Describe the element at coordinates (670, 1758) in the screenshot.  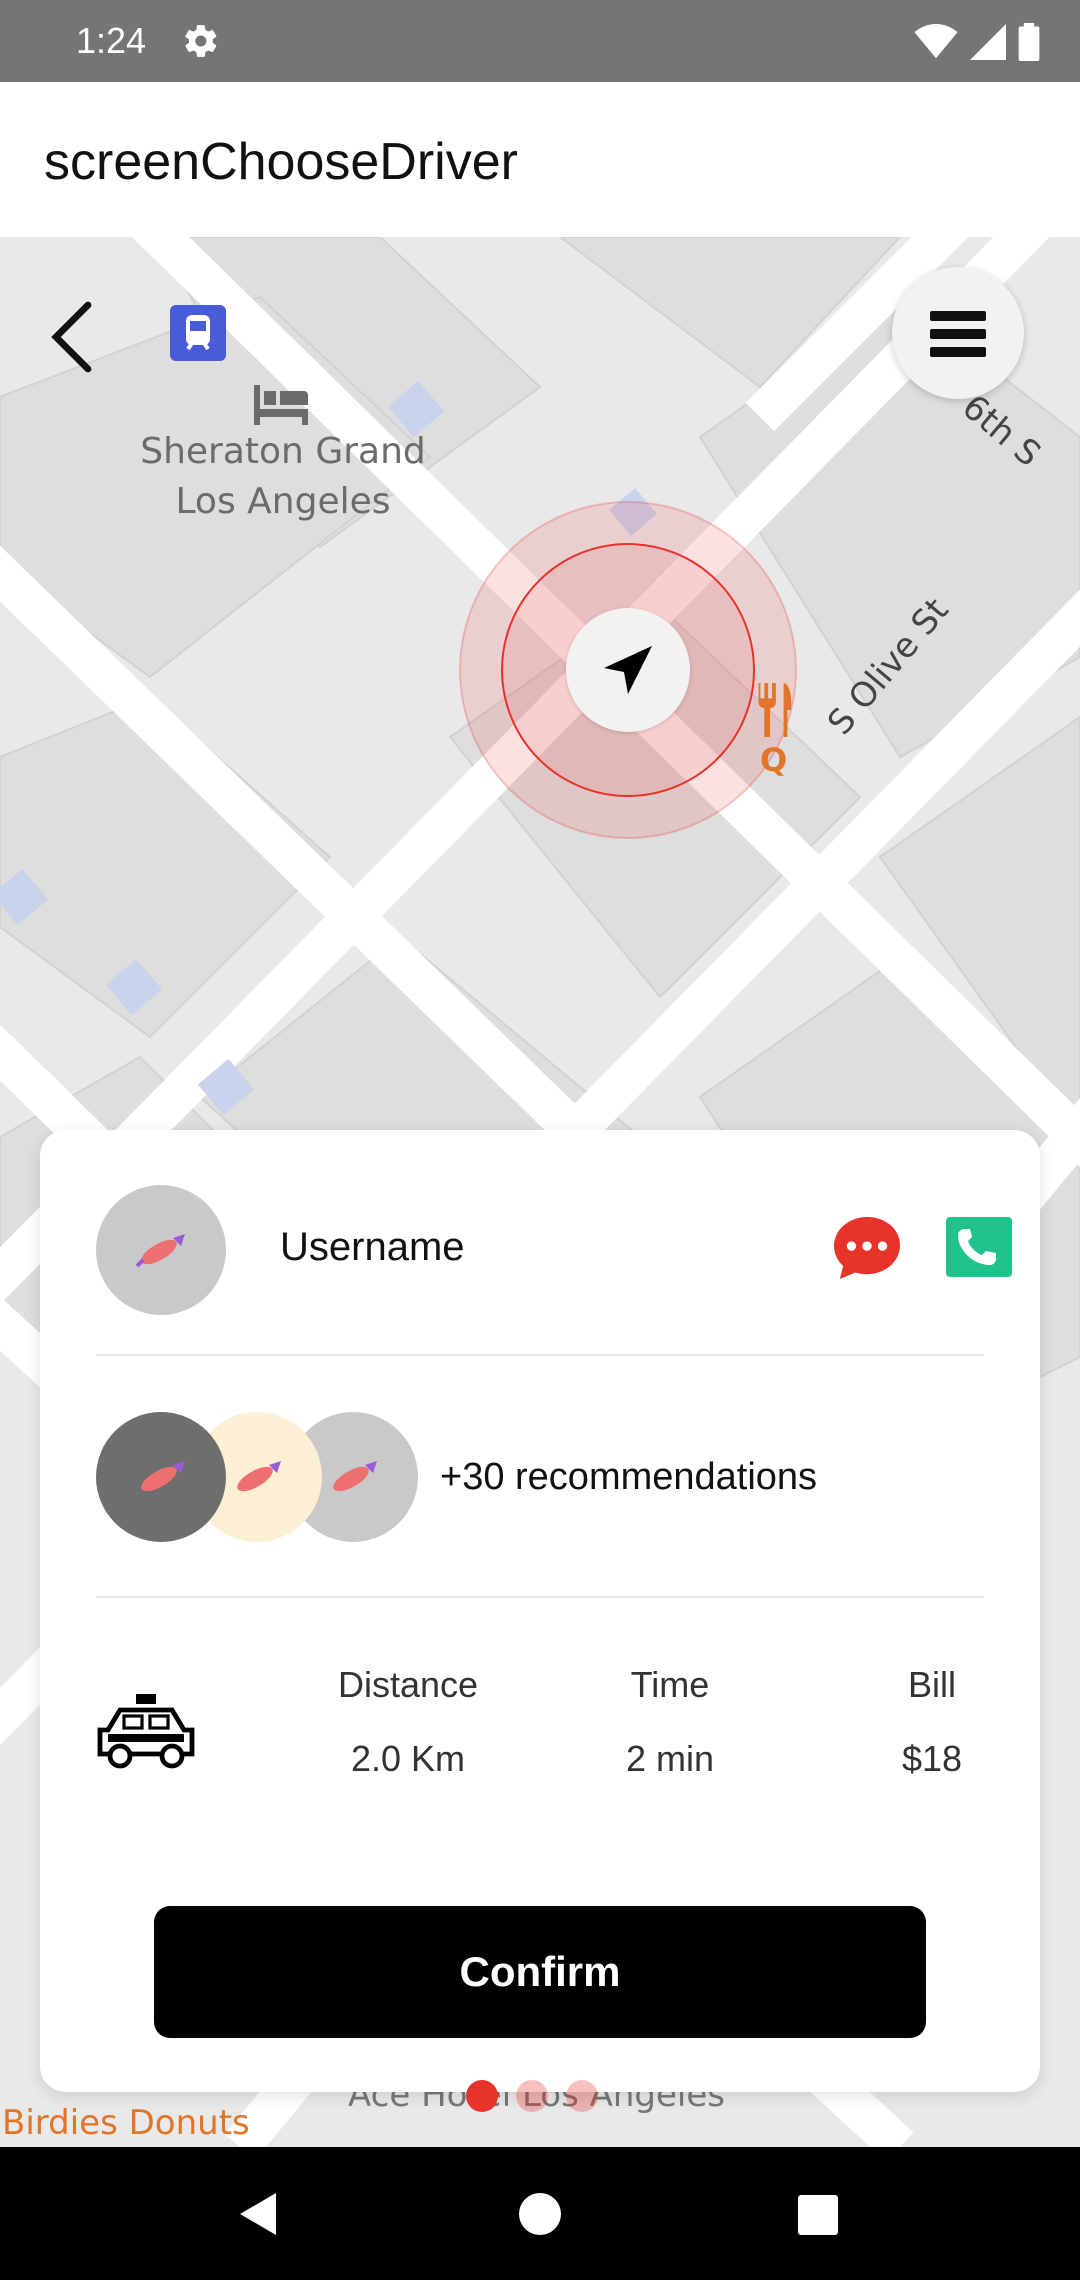
I see `time-value: 2 min` at that location.